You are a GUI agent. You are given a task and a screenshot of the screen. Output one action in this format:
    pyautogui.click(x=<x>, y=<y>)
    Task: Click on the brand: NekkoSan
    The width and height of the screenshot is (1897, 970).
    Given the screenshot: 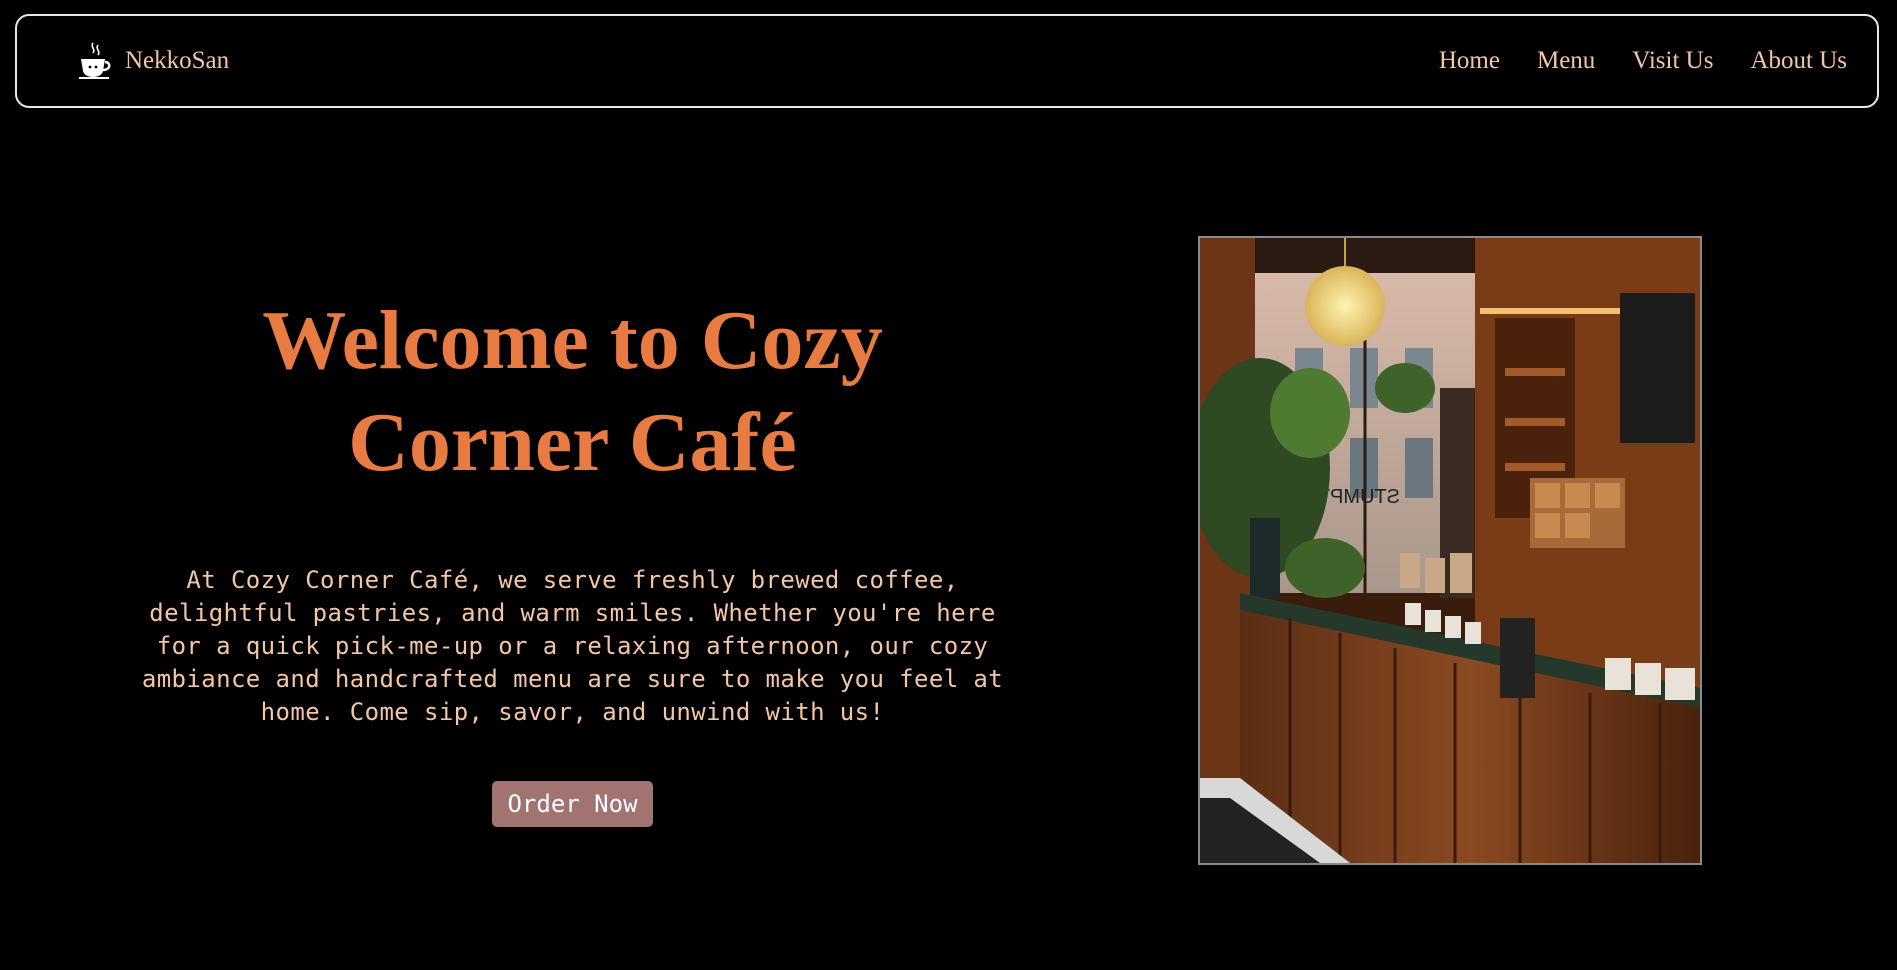 What is the action you would take?
    pyautogui.click(x=153, y=61)
    